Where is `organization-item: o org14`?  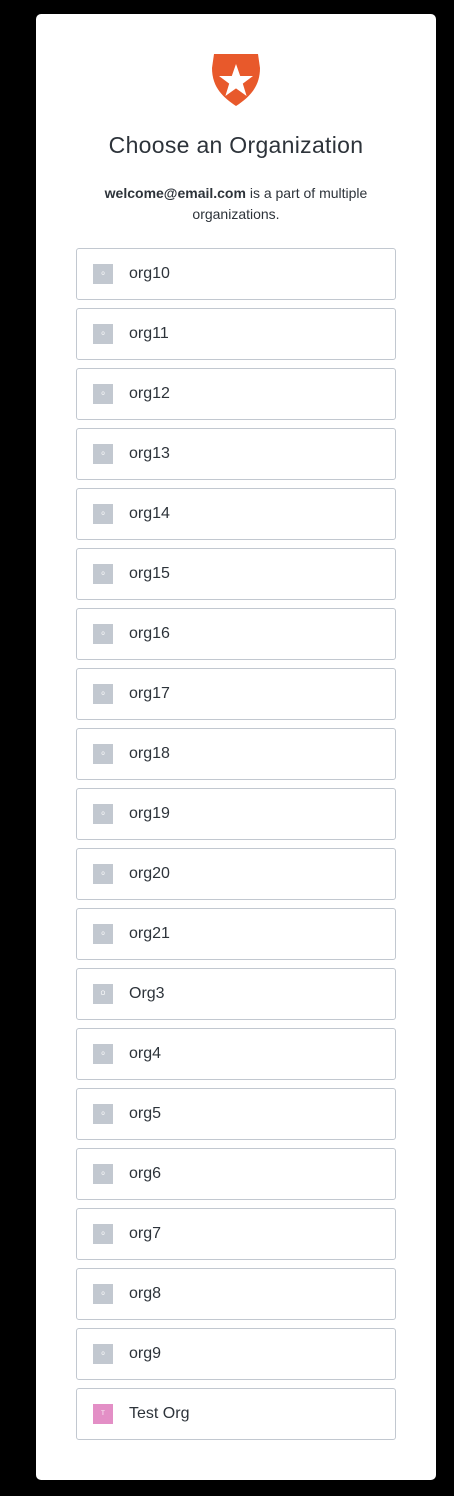 organization-item: o org14 is located at coordinates (236, 514).